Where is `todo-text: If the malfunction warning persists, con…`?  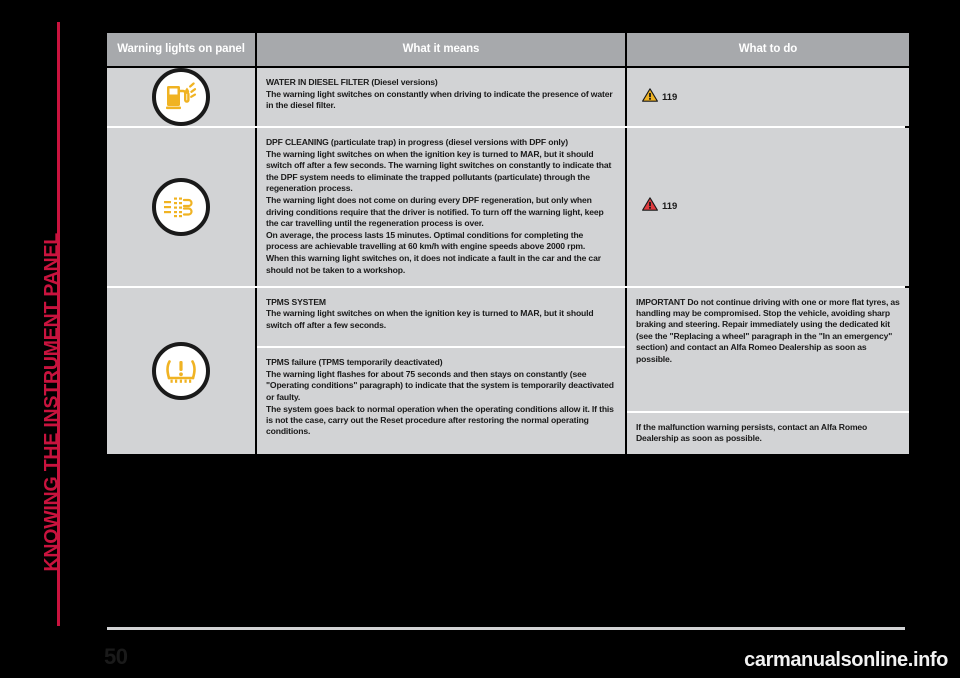
todo-text: If the malfunction warning persists, con… is located at coordinates (768, 433).